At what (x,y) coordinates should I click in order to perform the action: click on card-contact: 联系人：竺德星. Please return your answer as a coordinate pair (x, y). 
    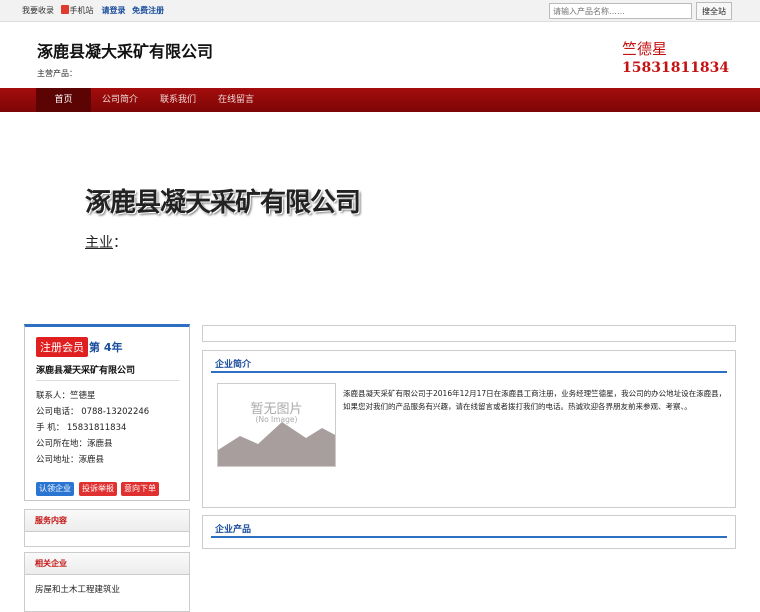
    Looking at the image, I should click on (66, 396).